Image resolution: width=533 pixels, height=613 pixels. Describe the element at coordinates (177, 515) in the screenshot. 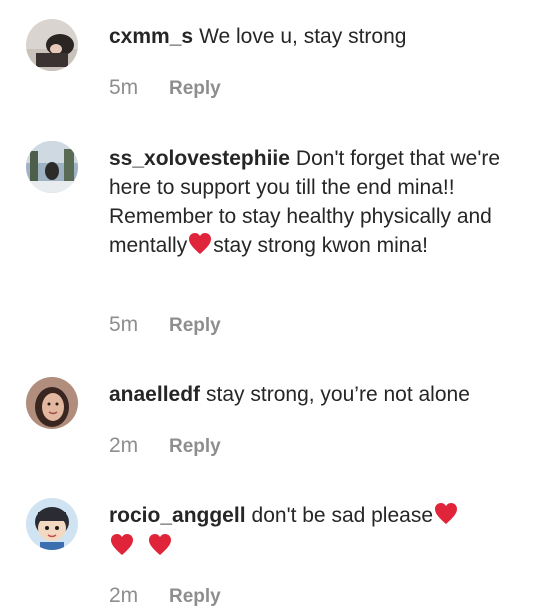

I see `comment-username: rocio_anggell` at that location.